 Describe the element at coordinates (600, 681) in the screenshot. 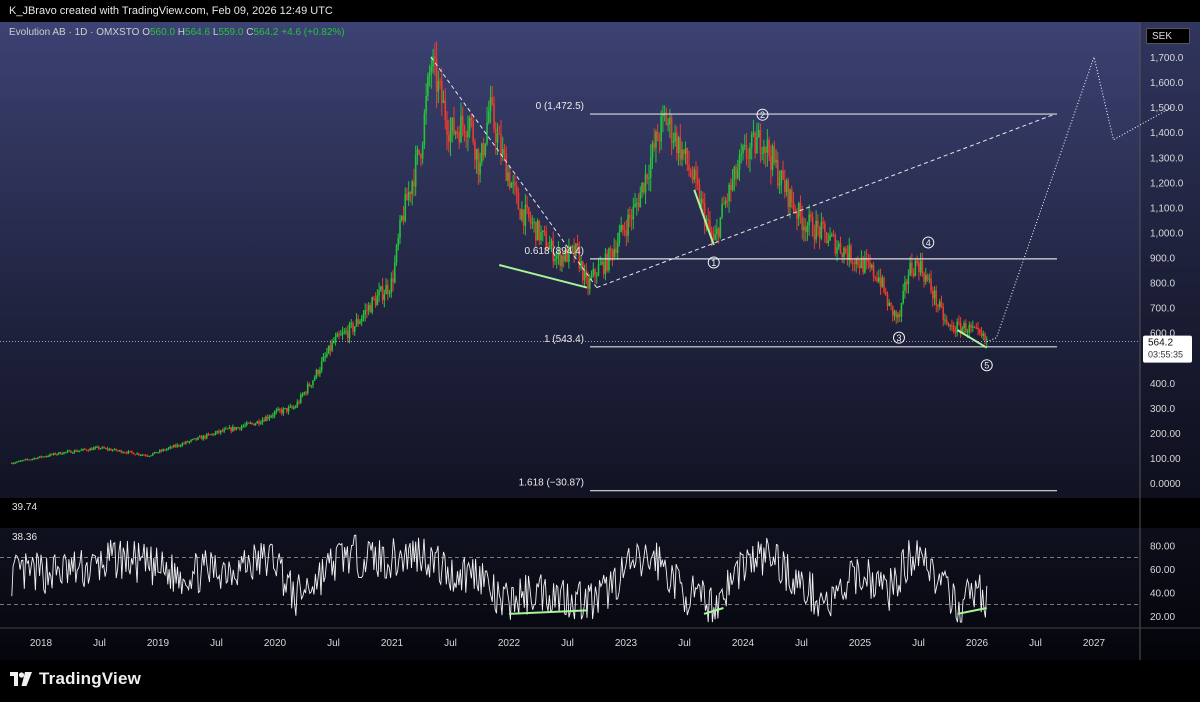

I see `footer-bar: TradingView` at that location.